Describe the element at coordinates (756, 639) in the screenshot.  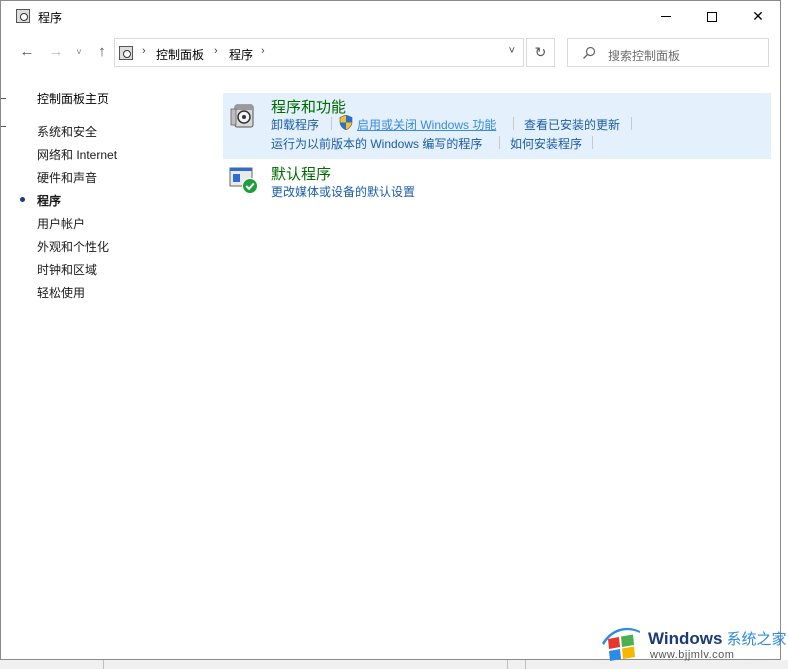
I see `watermark-brand-cn: 系统之家` at that location.